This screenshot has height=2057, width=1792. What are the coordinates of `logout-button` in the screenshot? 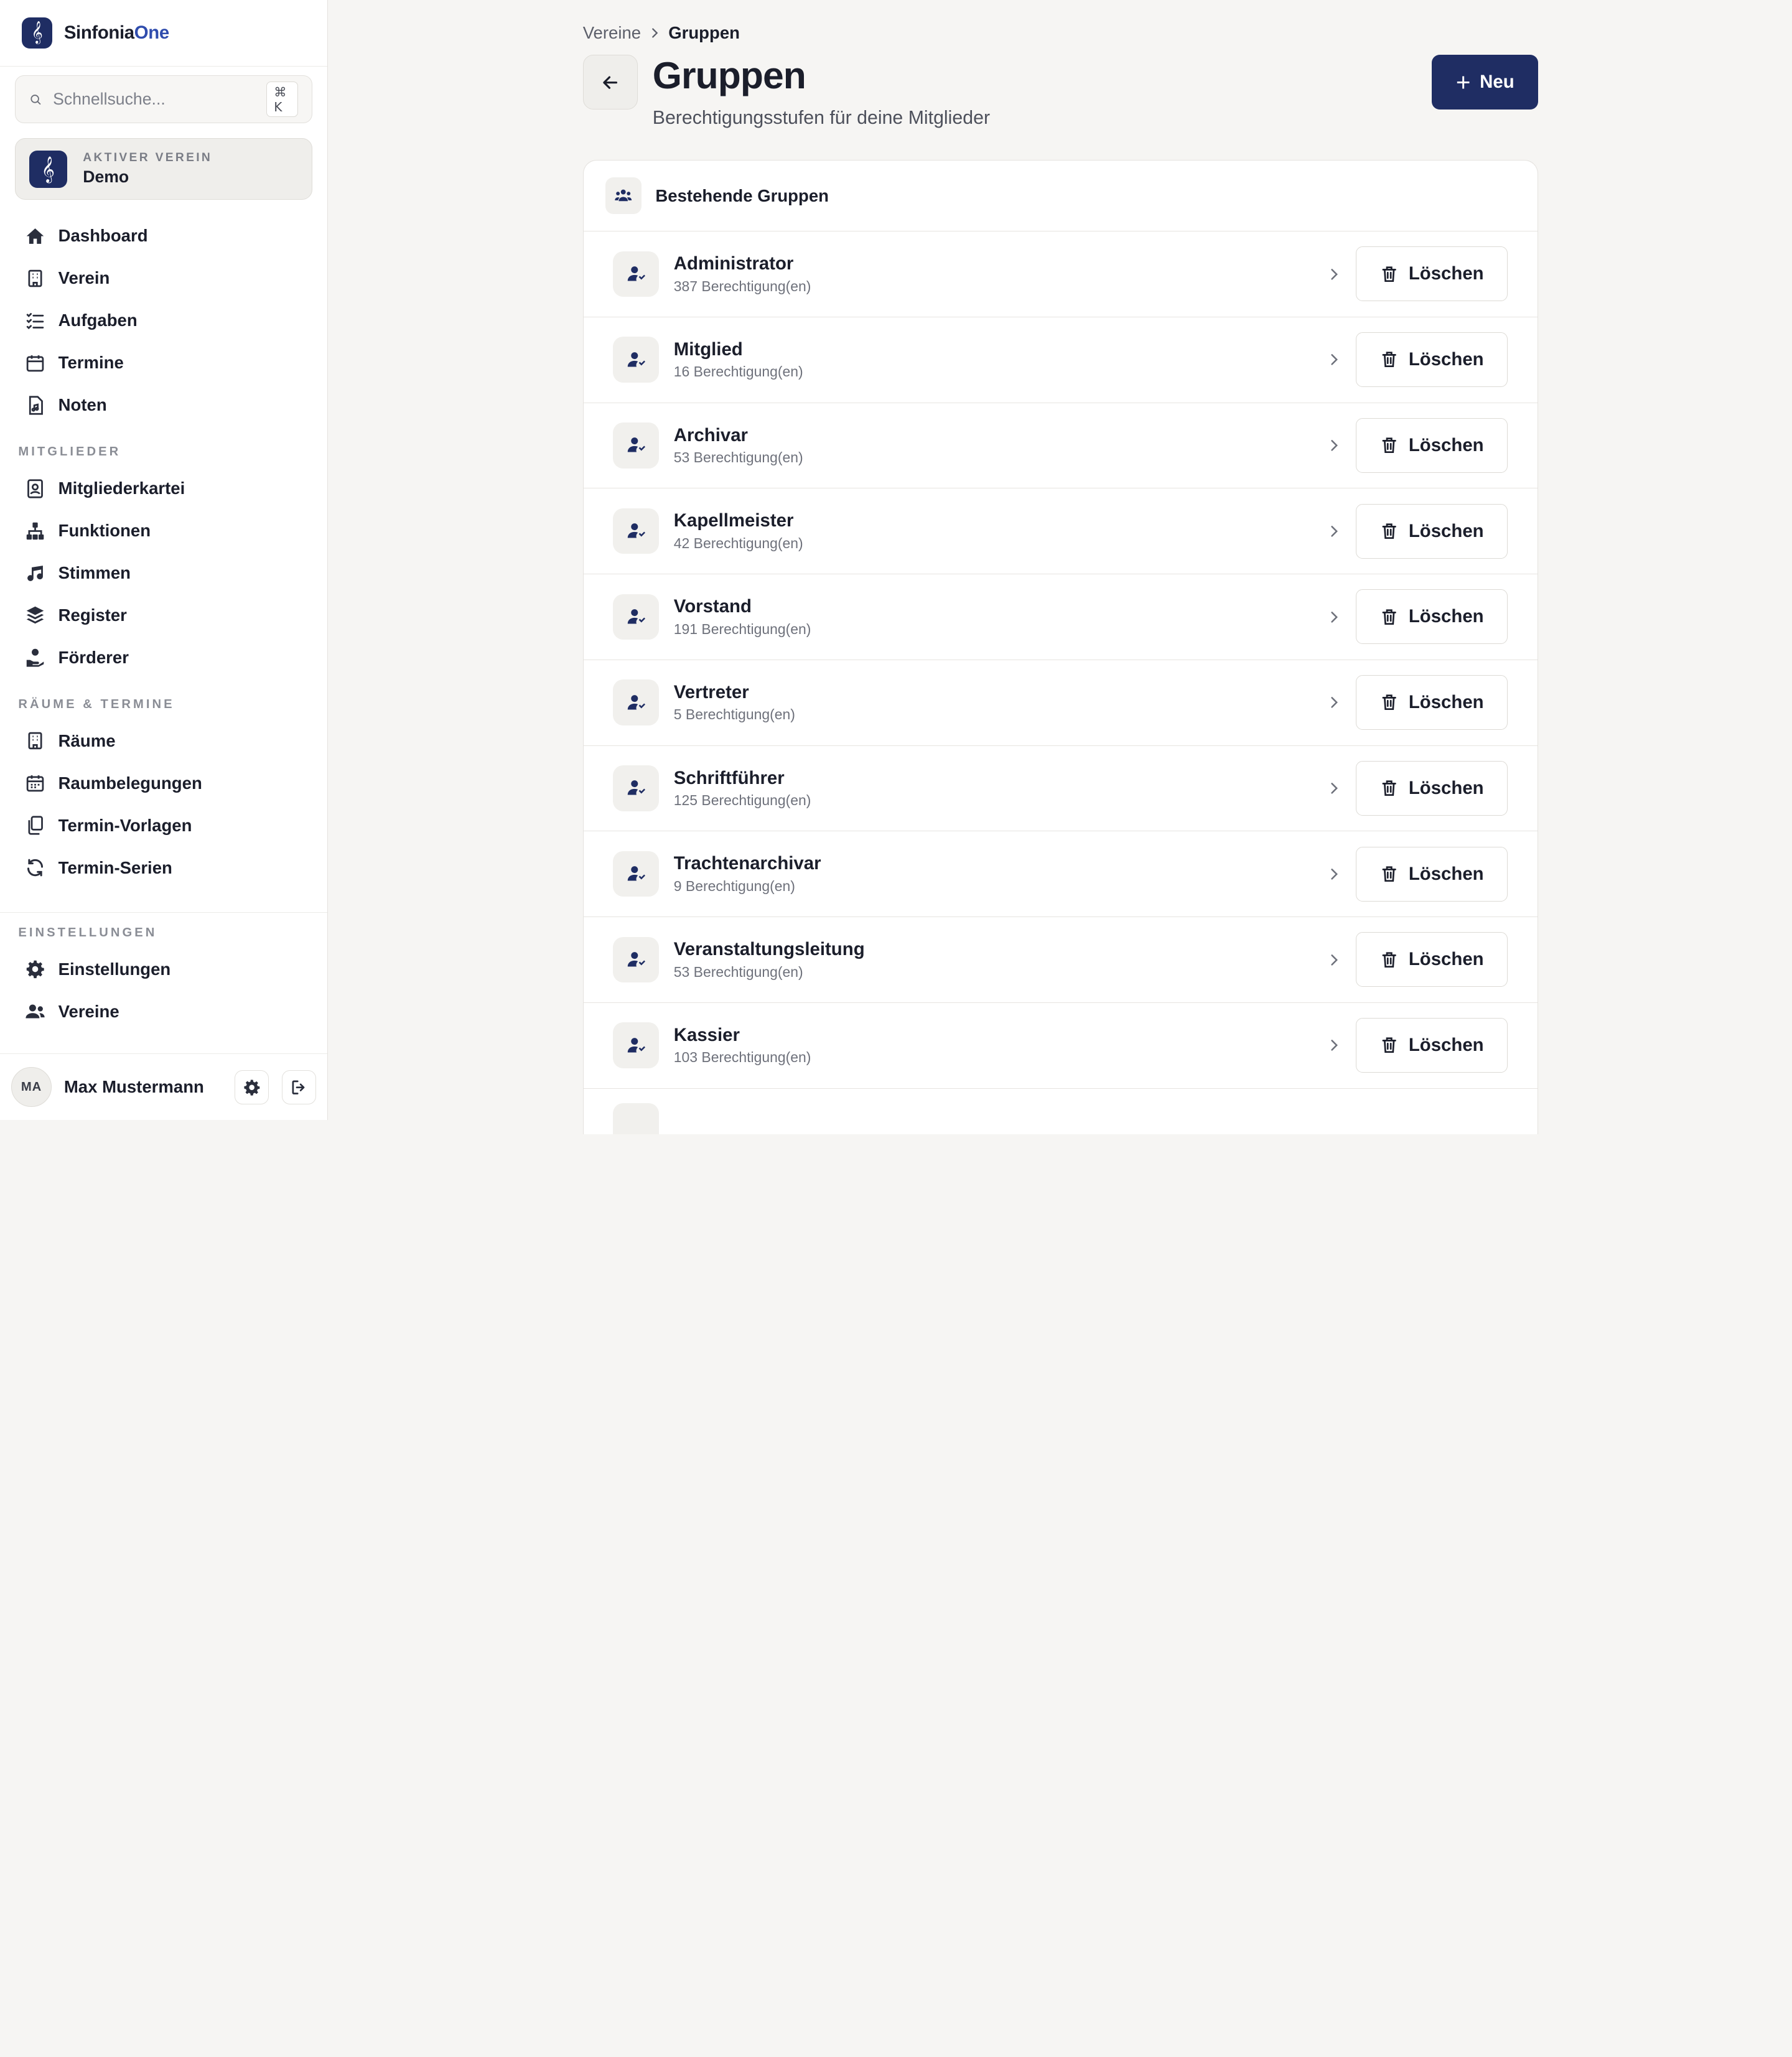 It's located at (298, 1087).